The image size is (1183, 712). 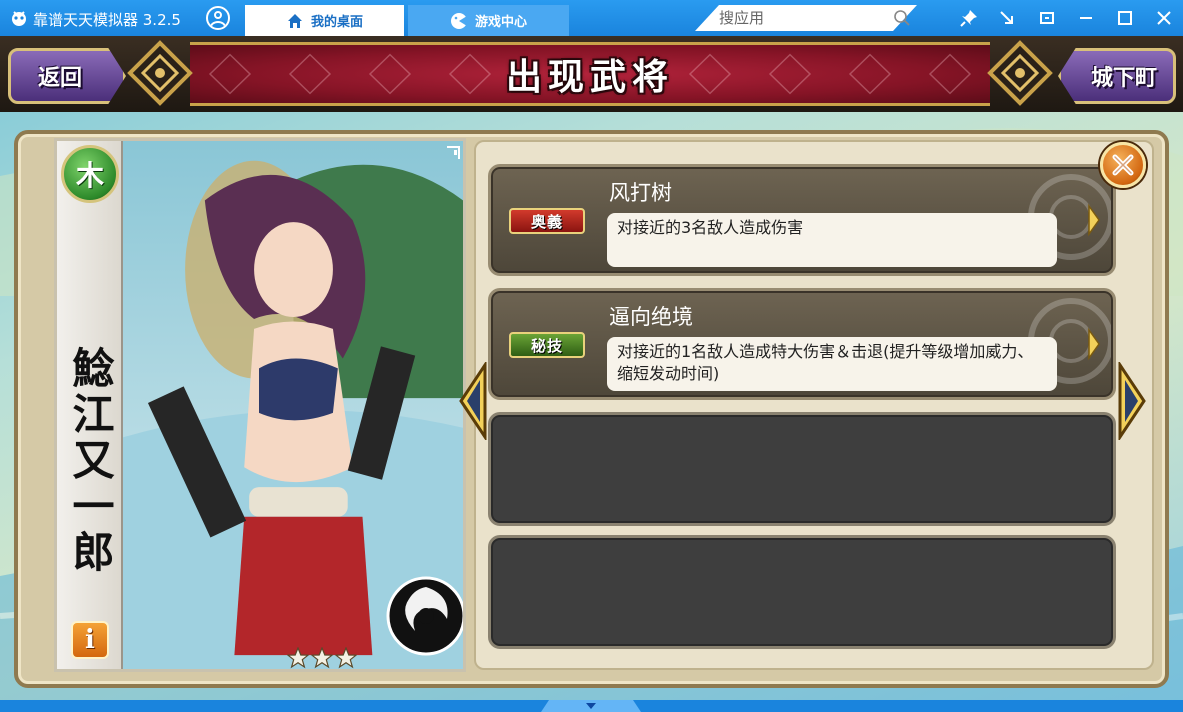 I want to click on info-icon: i, so click(x=90, y=640).